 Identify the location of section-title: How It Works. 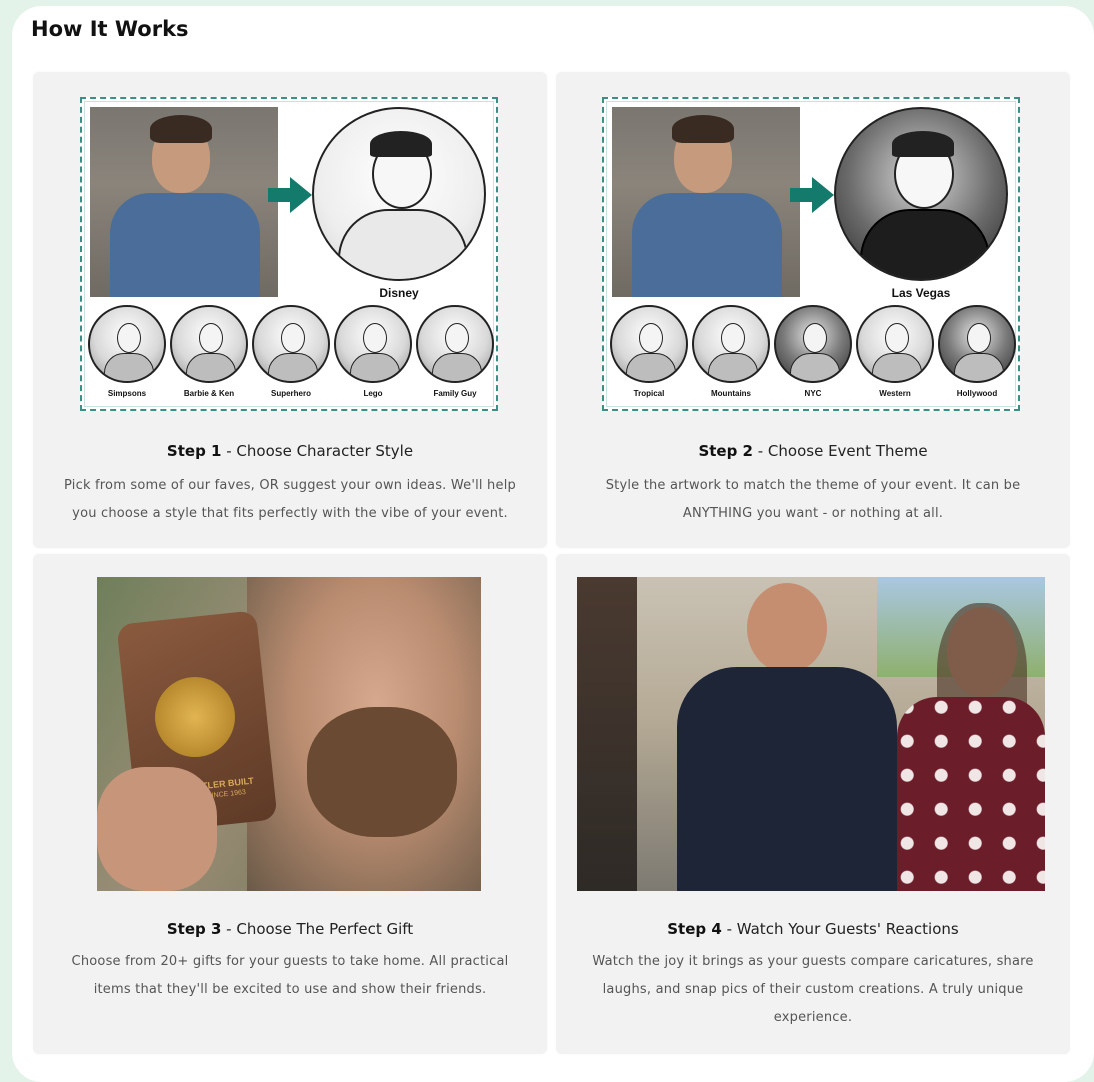
(110, 29).